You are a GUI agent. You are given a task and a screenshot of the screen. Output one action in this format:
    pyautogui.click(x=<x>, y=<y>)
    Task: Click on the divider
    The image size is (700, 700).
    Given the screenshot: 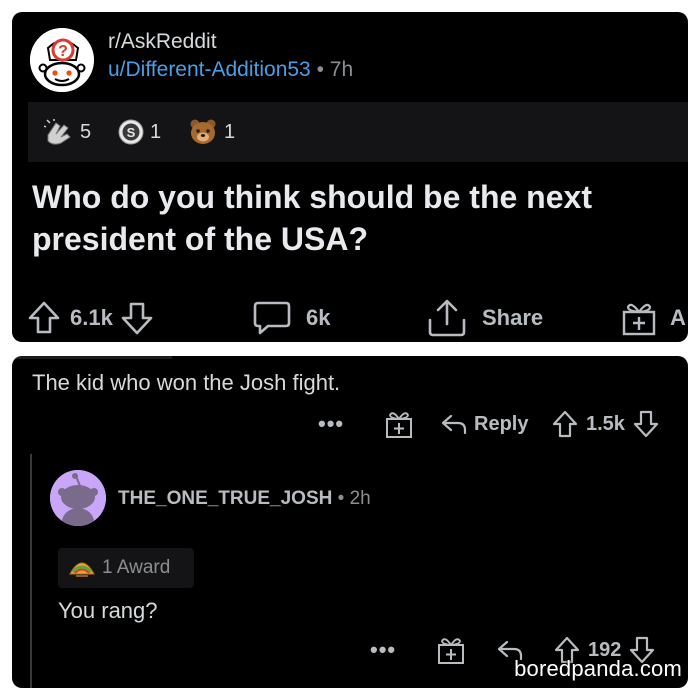 What is the action you would take?
    pyautogui.click(x=92, y=357)
    